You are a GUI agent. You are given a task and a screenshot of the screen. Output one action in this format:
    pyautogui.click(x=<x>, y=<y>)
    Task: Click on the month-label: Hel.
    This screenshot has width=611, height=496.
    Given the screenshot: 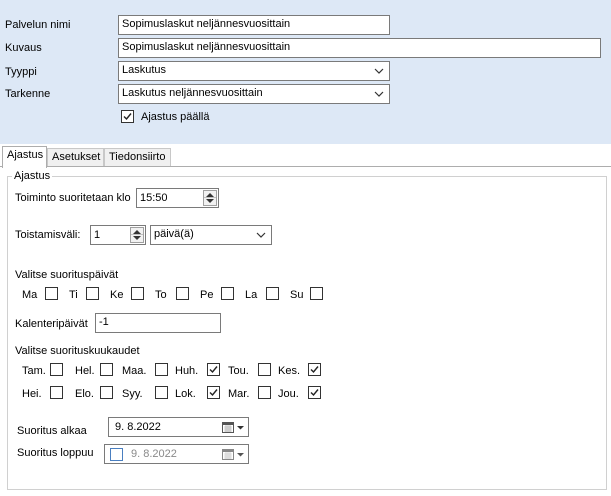 What is the action you would take?
    pyautogui.click(x=85, y=371)
    